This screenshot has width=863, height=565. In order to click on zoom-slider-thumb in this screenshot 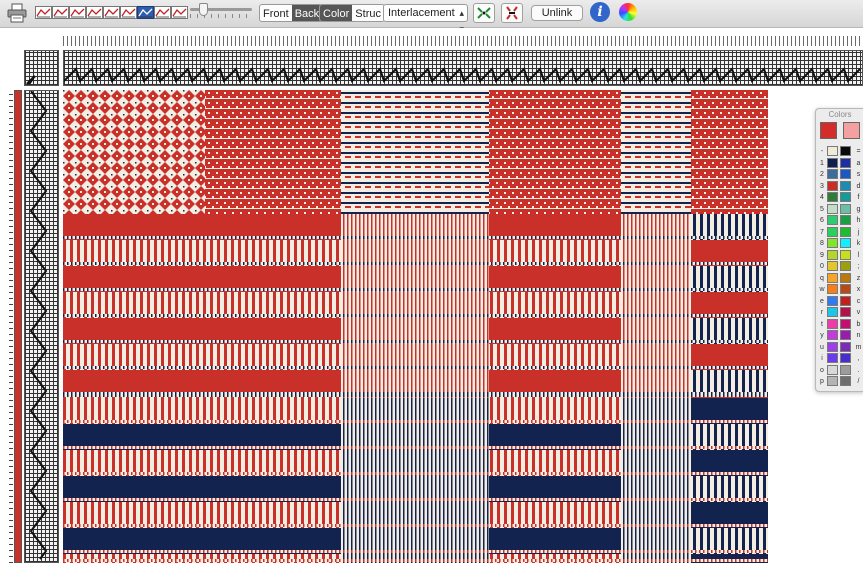, I will do `click(203, 9)`.